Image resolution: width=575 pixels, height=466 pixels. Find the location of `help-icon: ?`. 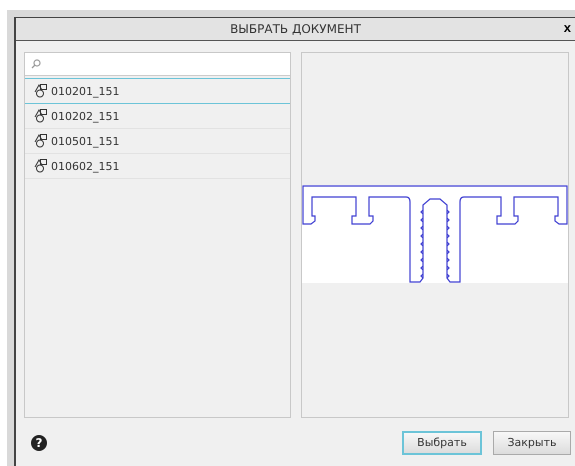

help-icon: ? is located at coordinates (39, 442).